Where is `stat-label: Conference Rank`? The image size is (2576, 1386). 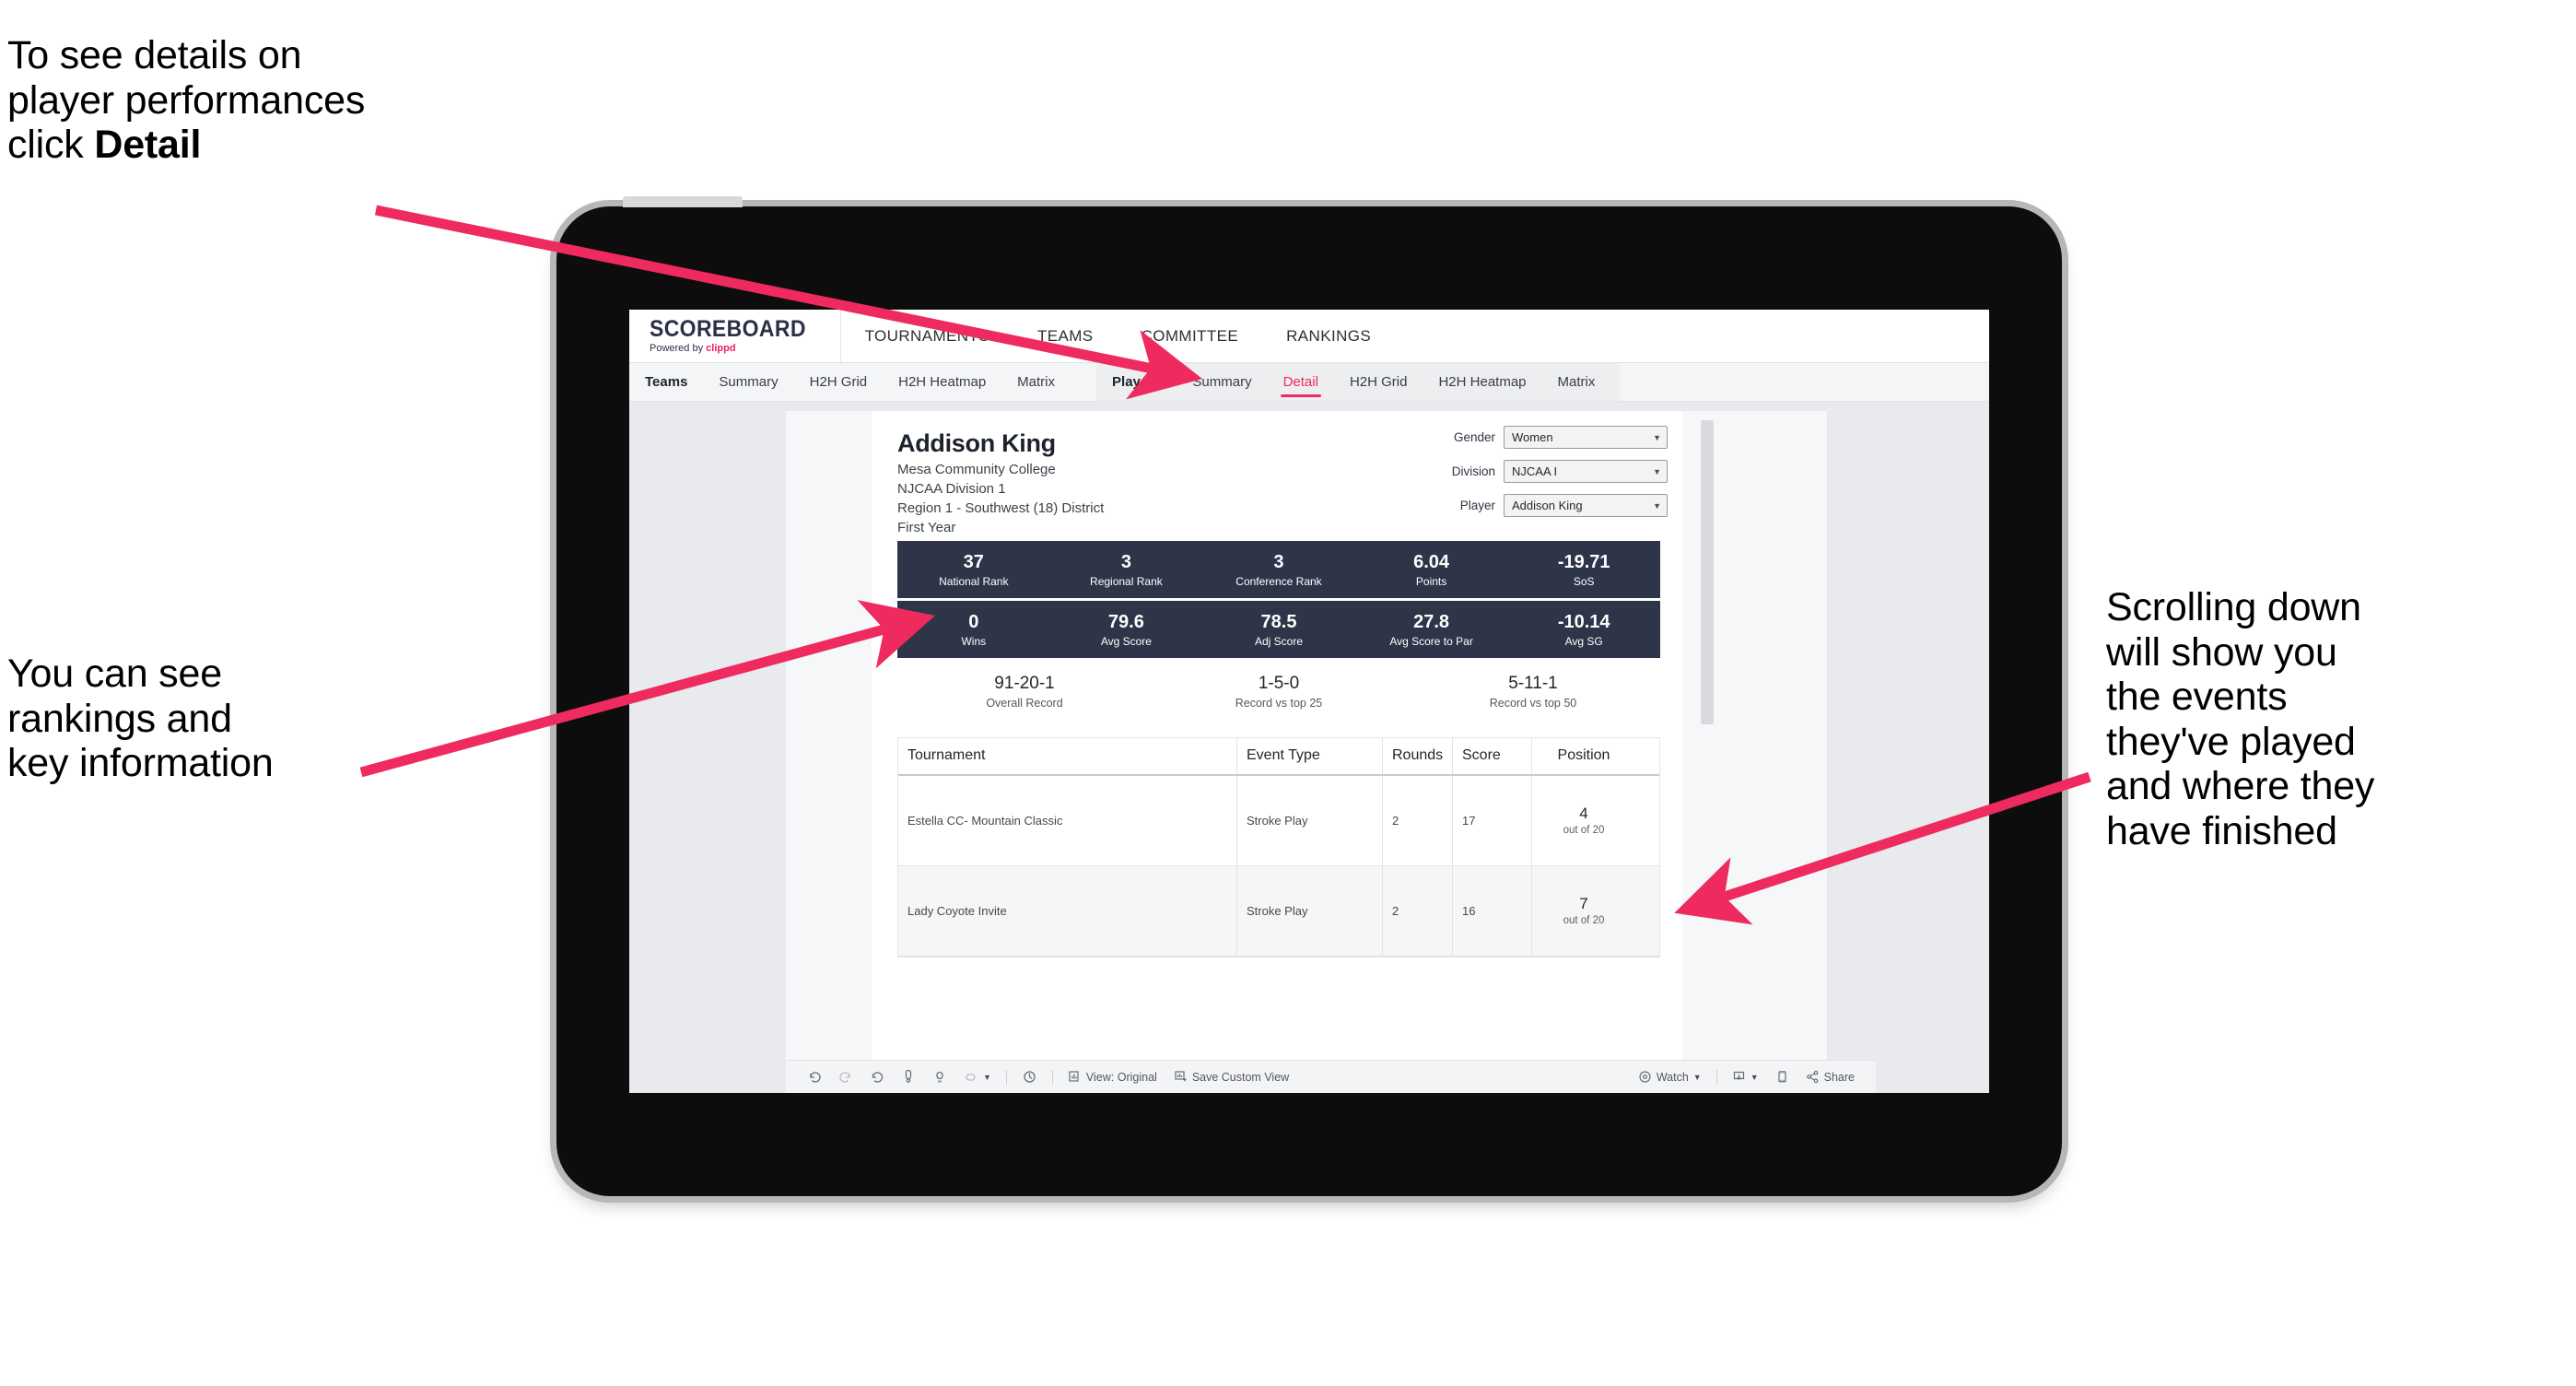 stat-label: Conference Rank is located at coordinates (1278, 581).